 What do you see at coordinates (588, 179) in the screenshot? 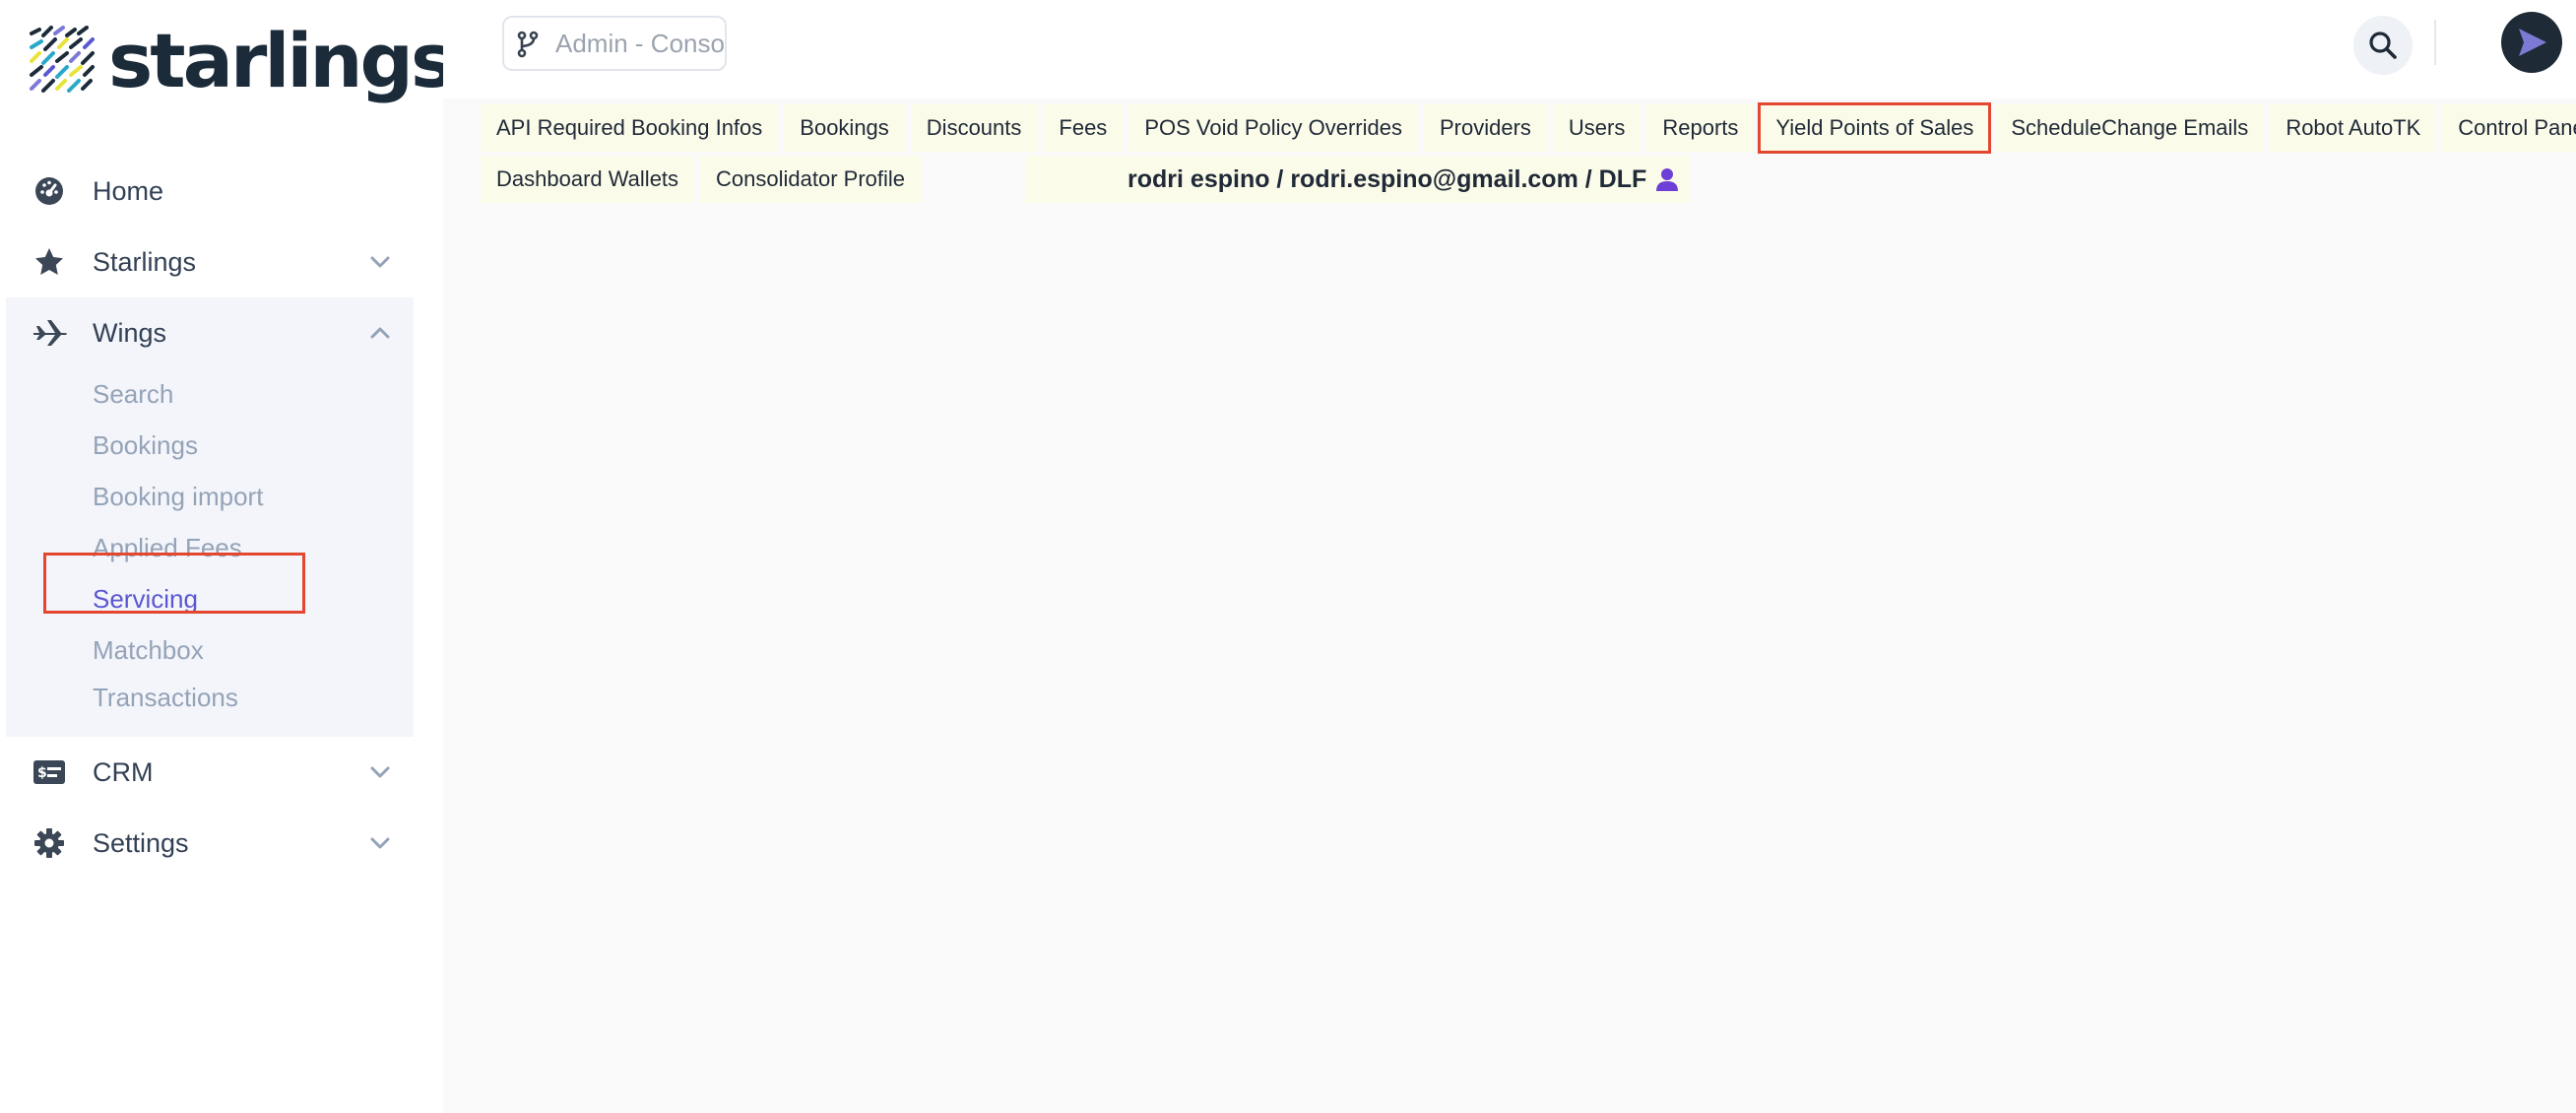
I see `tab-dashboard-wallets: Dashboard Wallets` at bounding box center [588, 179].